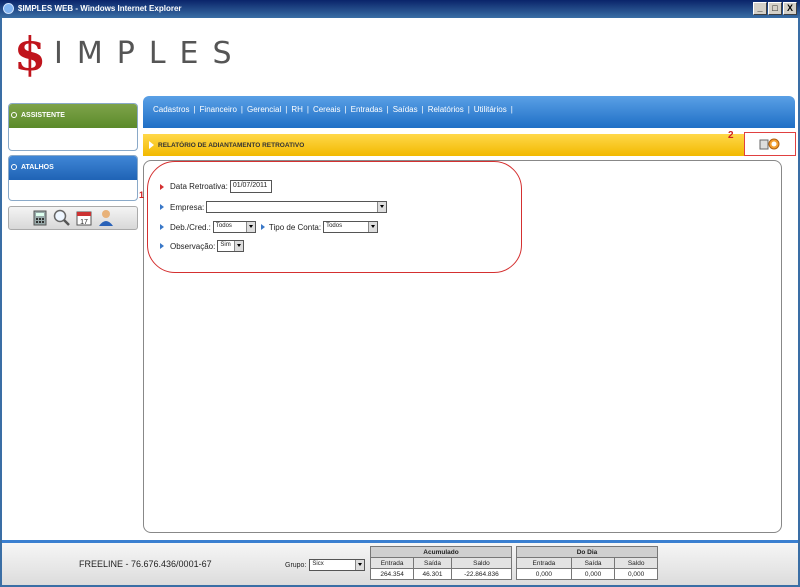  I want to click on report-title: RELATÓRIO DE ADIANTAMENTO RETROATIVO, so click(231, 145).